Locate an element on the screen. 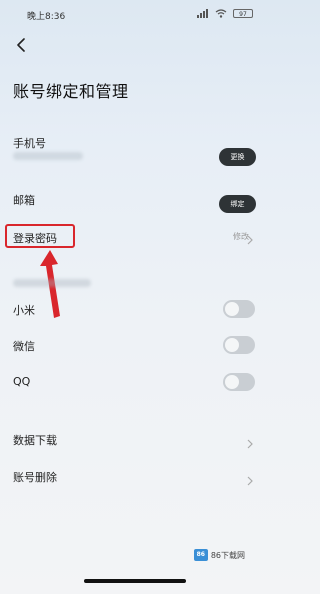  page-title: 账号绑定和管理 is located at coordinates (71, 91).